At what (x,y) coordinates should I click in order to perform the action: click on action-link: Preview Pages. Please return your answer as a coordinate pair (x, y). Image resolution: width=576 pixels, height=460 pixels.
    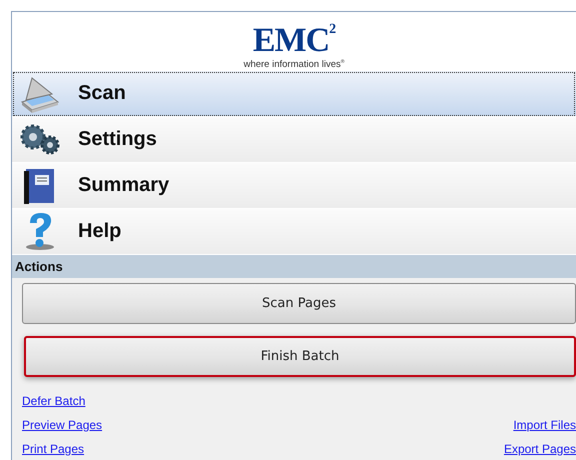
    Looking at the image, I should click on (62, 425).